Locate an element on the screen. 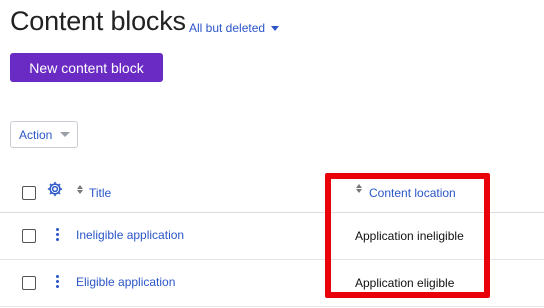  action-select: Action is located at coordinates (44, 134).